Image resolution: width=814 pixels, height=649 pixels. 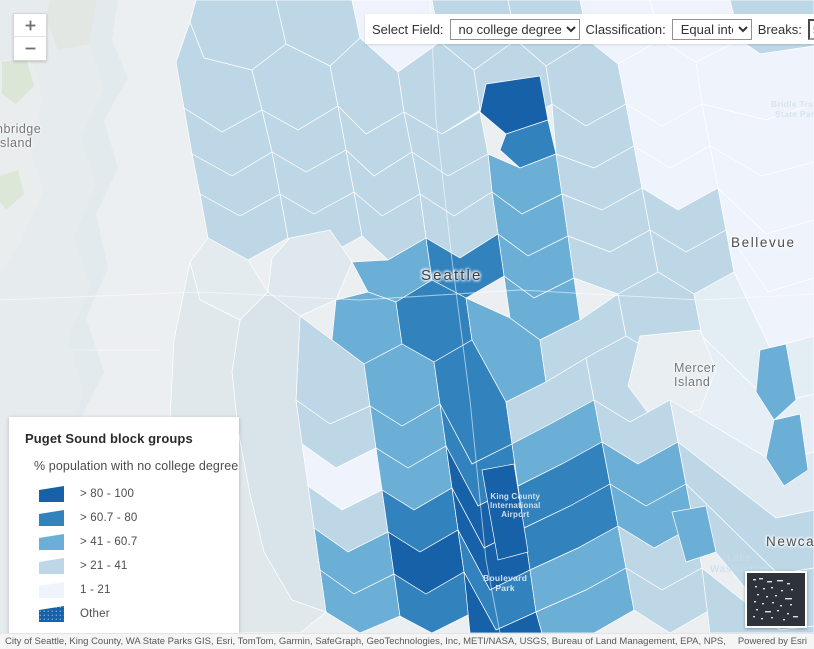 I want to click on overview-dots, so click(x=775, y=599).